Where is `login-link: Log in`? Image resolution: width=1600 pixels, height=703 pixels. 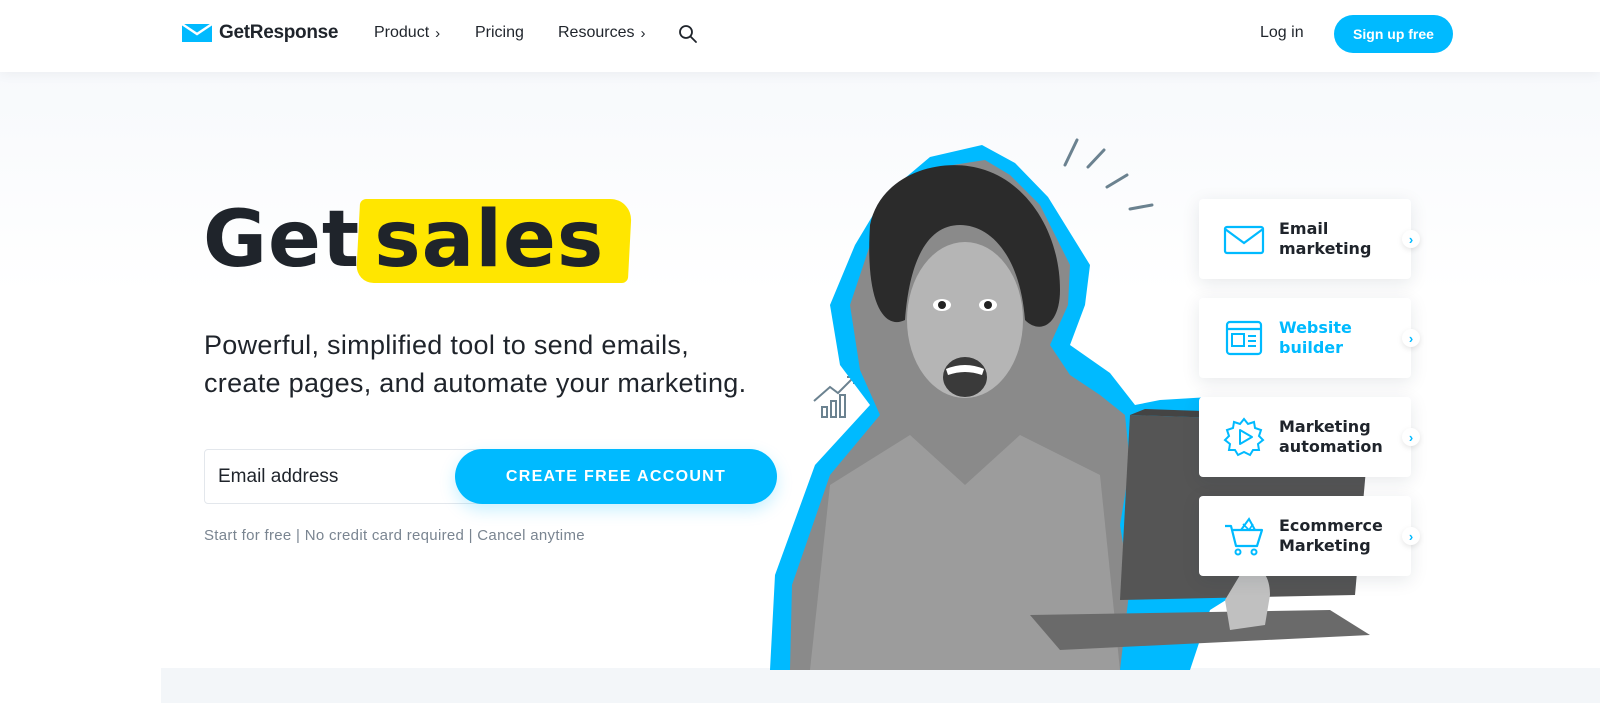
login-link: Log in is located at coordinates (1282, 33).